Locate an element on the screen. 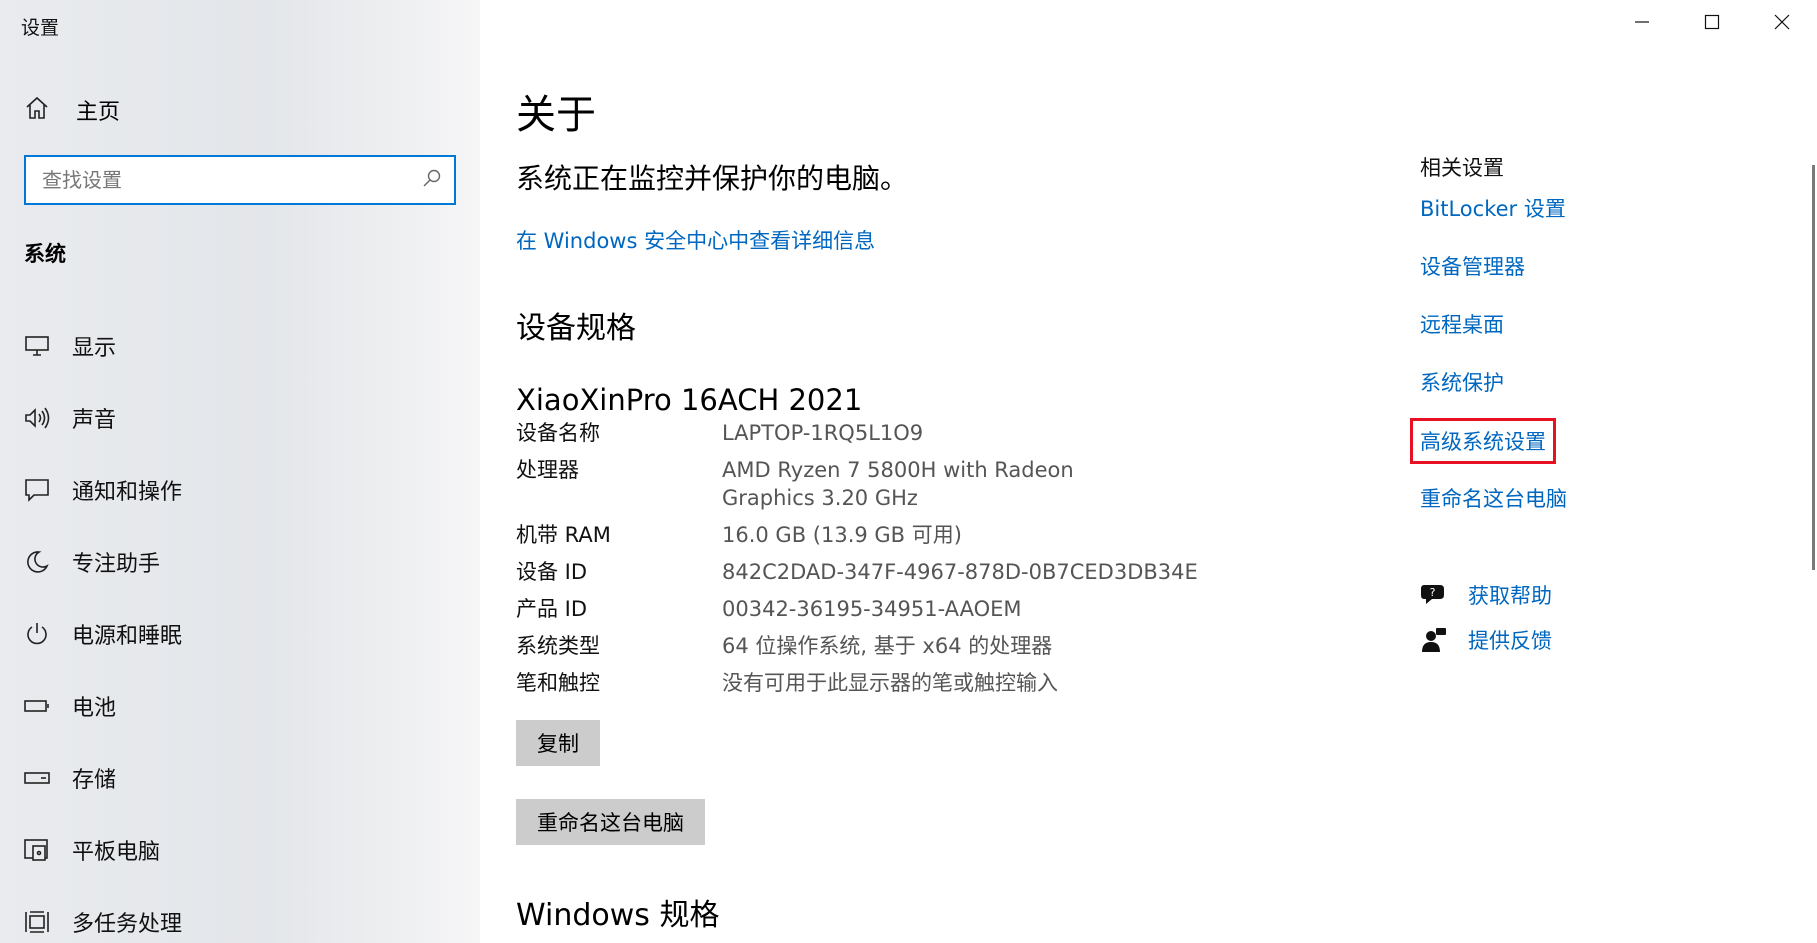 Image resolution: width=1817 pixels, height=943 pixels. sidebar-item-label: 存储 is located at coordinates (94, 780).